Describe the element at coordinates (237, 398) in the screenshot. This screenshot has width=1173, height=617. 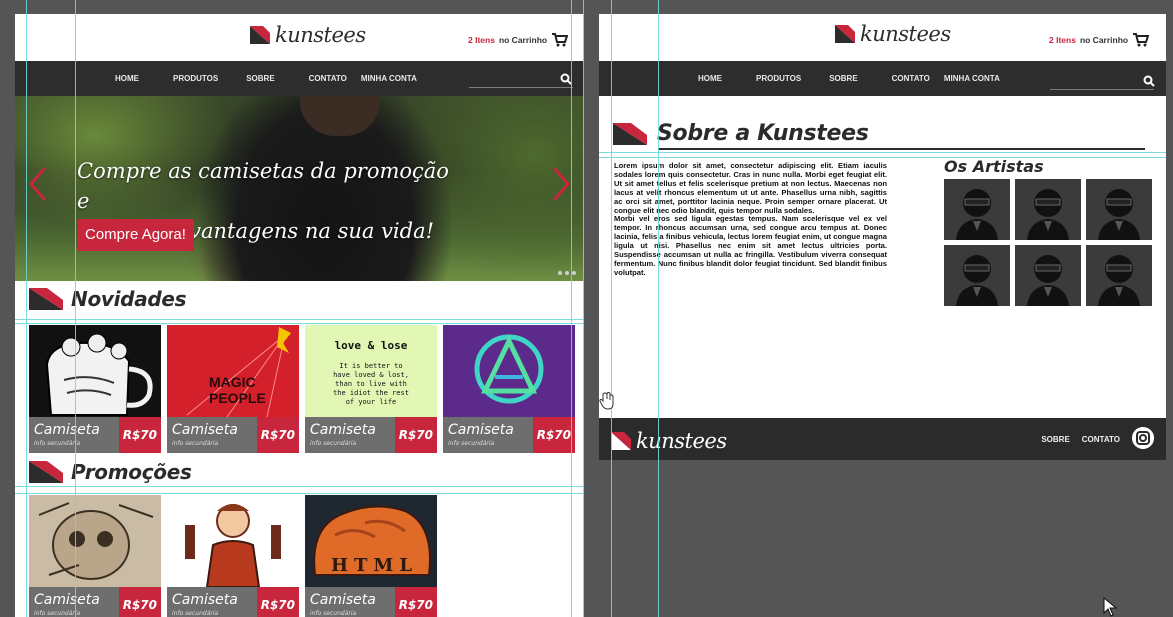
I see `people-word: PEOPLE` at that location.